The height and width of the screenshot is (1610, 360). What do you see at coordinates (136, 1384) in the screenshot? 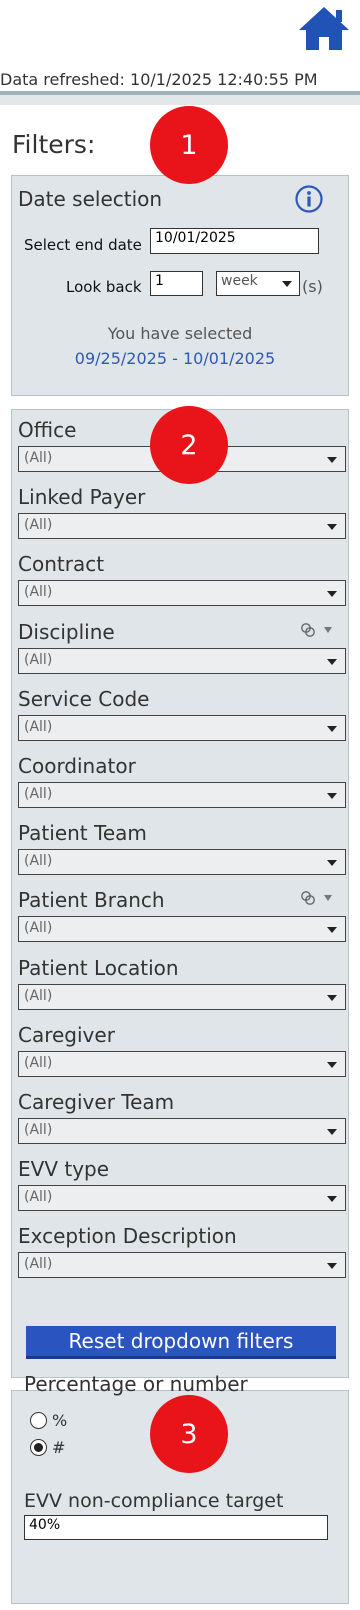
I see `percentage-or-number-title: Percentage or number` at bounding box center [136, 1384].